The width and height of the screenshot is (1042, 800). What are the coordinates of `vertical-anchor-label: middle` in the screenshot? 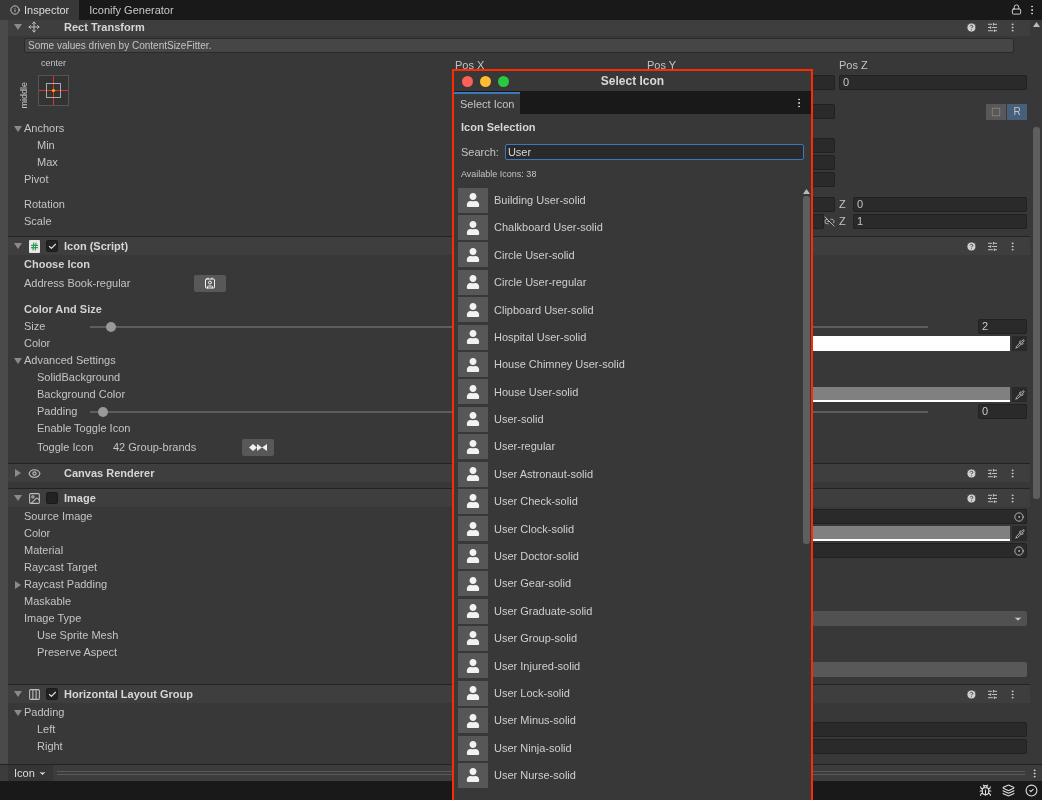 It's located at (24, 95).